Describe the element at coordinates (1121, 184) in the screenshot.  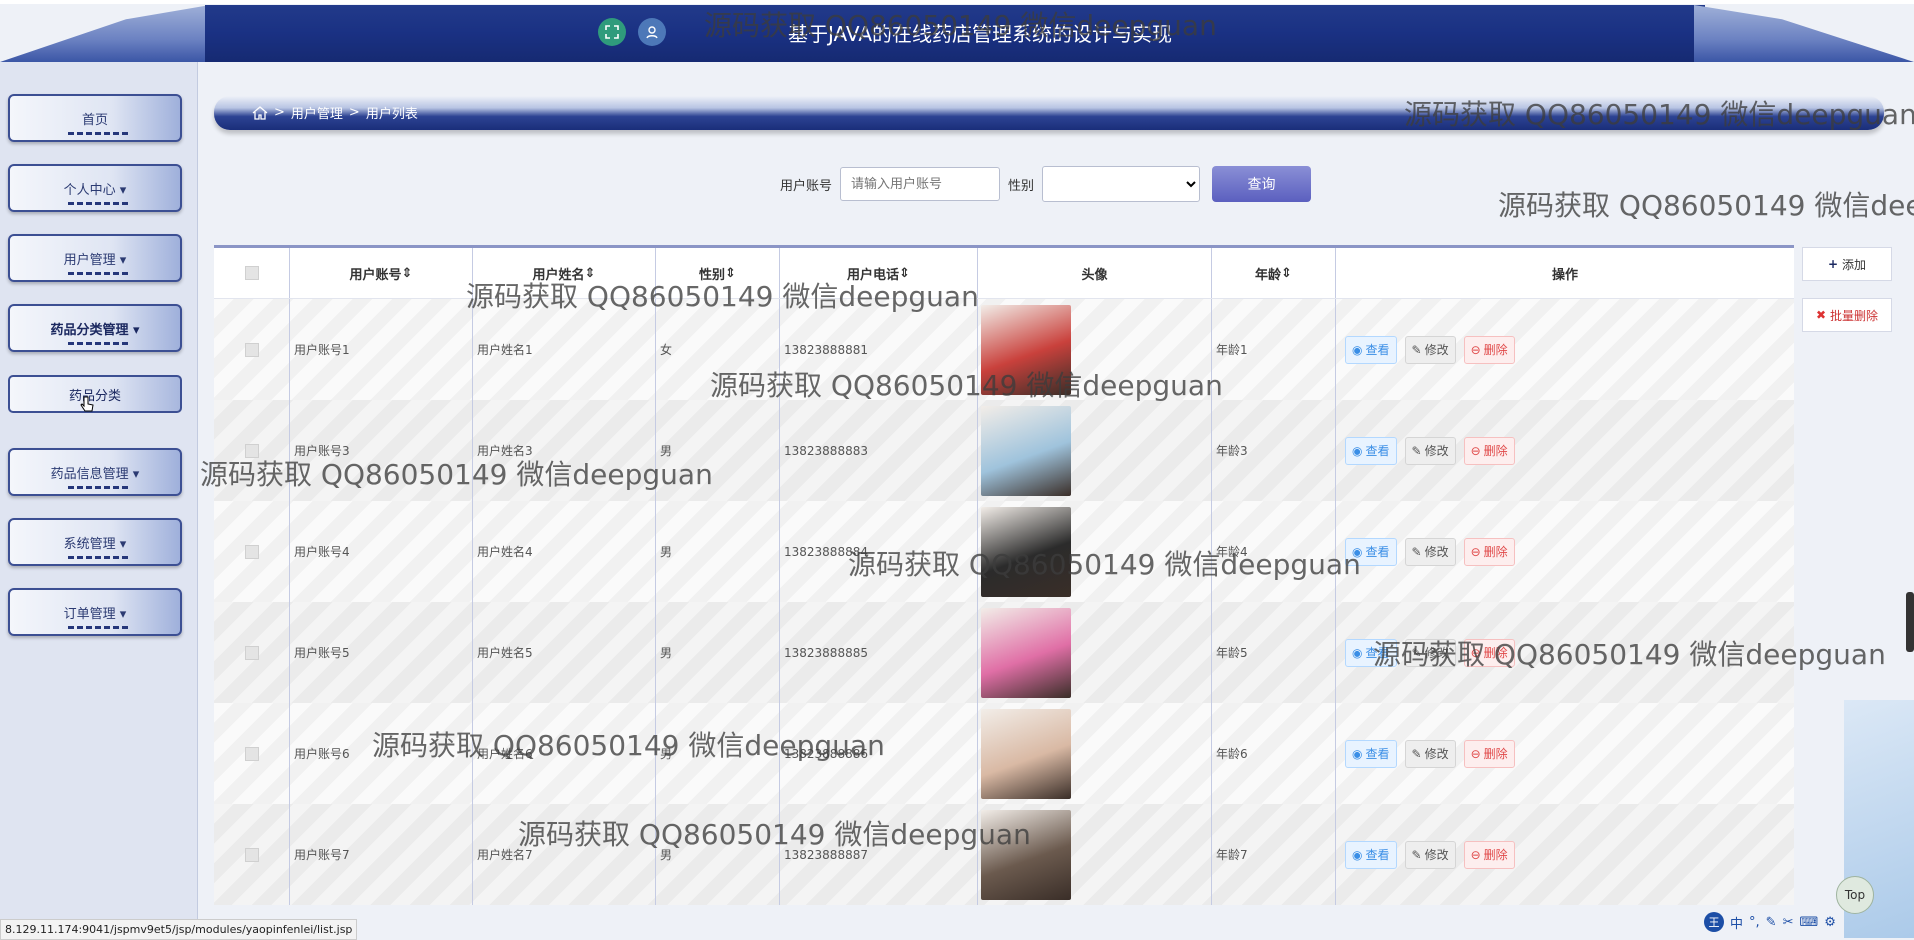
I see `gender-select` at that location.